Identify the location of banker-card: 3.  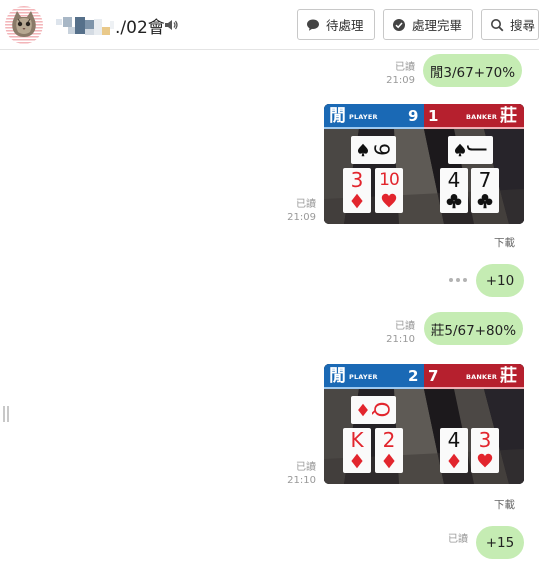
(485, 450).